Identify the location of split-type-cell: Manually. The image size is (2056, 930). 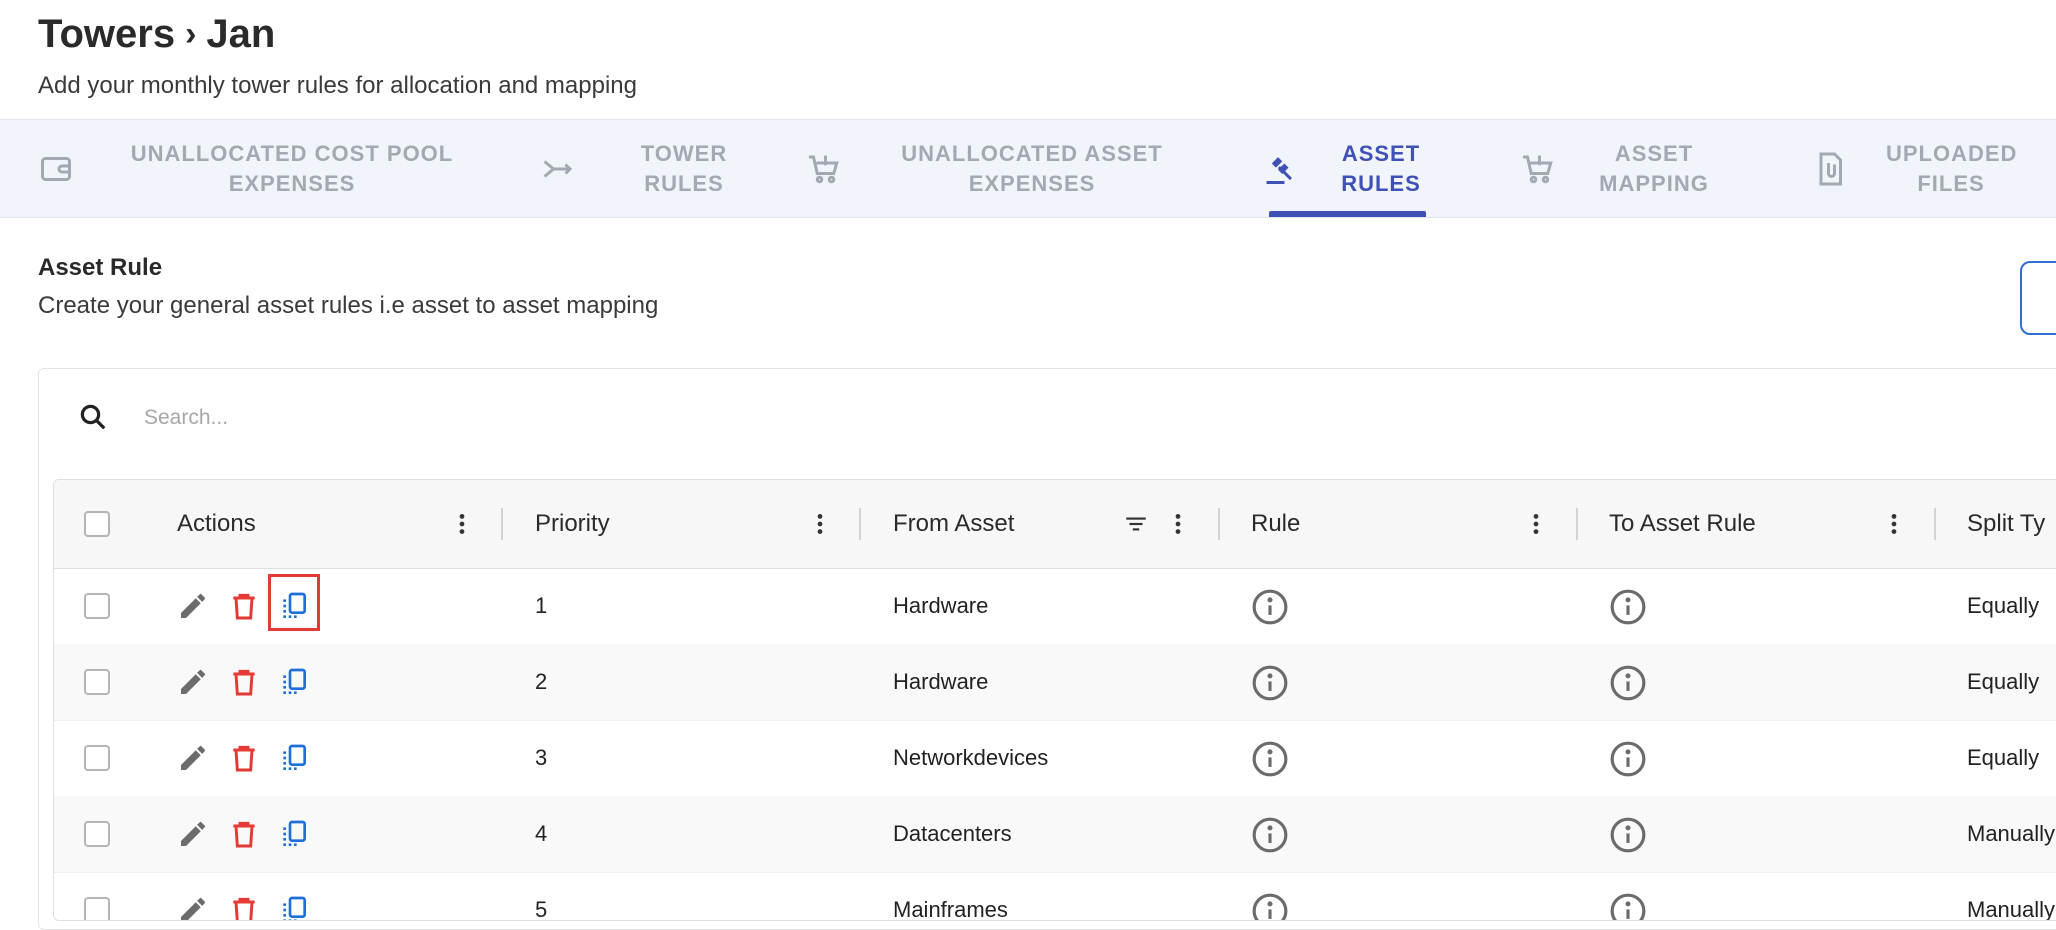
(2011, 833).